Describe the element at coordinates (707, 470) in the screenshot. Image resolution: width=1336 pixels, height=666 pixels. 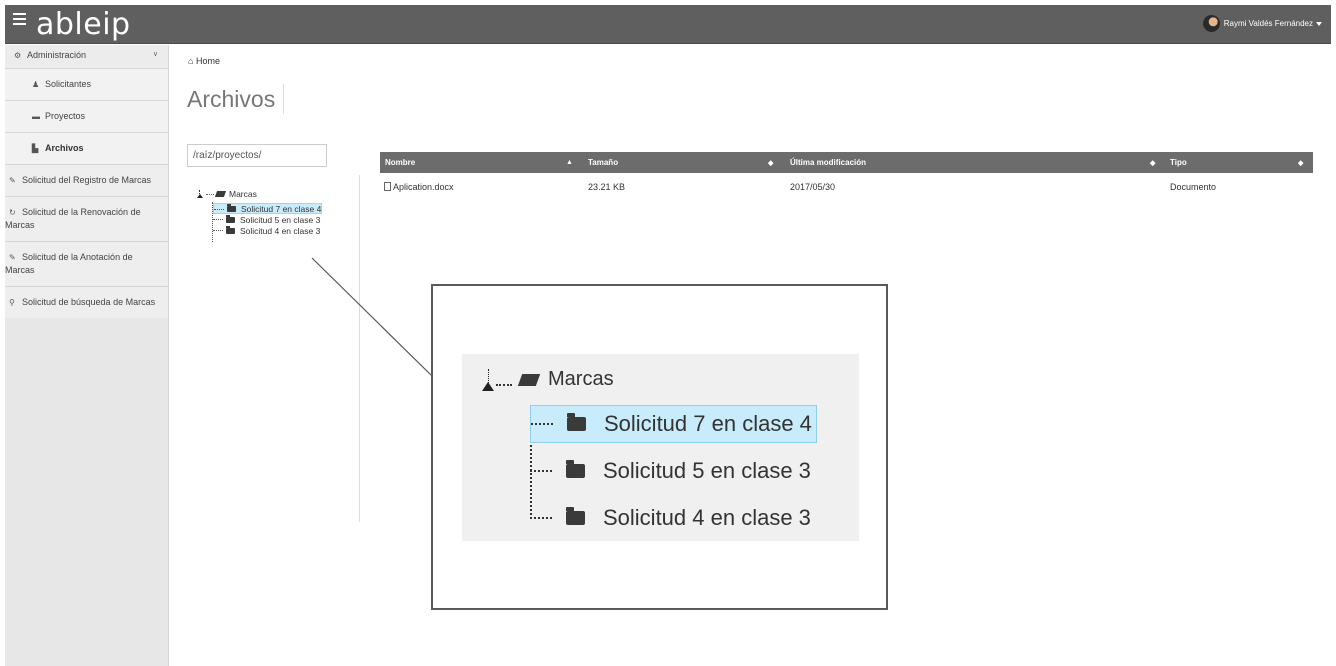
I see `tree-node-label: Solicitud 5 en clase 3` at that location.